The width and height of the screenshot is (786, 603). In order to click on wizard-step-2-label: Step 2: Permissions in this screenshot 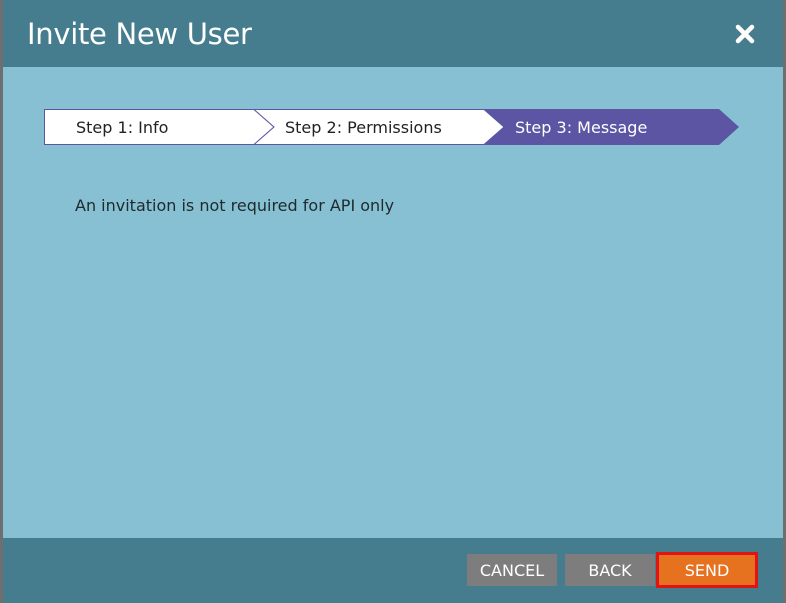, I will do `click(363, 127)`.